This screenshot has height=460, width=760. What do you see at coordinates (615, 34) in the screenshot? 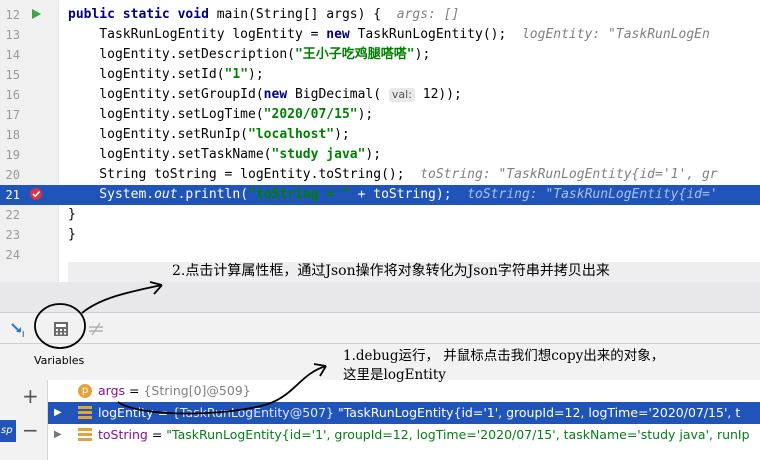
I see `inline-value-hint: logEntity: "TaskRunLogEn` at bounding box center [615, 34].